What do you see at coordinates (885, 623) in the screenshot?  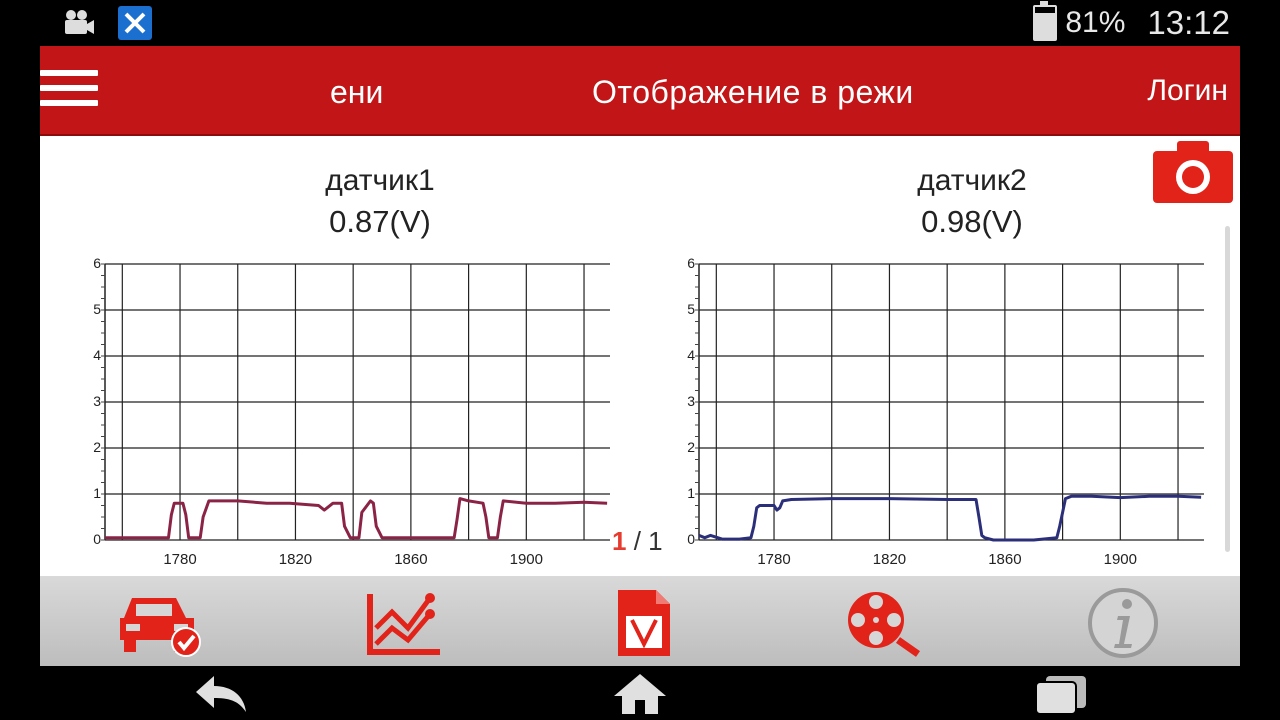 I see `film-search-icon` at bounding box center [885, 623].